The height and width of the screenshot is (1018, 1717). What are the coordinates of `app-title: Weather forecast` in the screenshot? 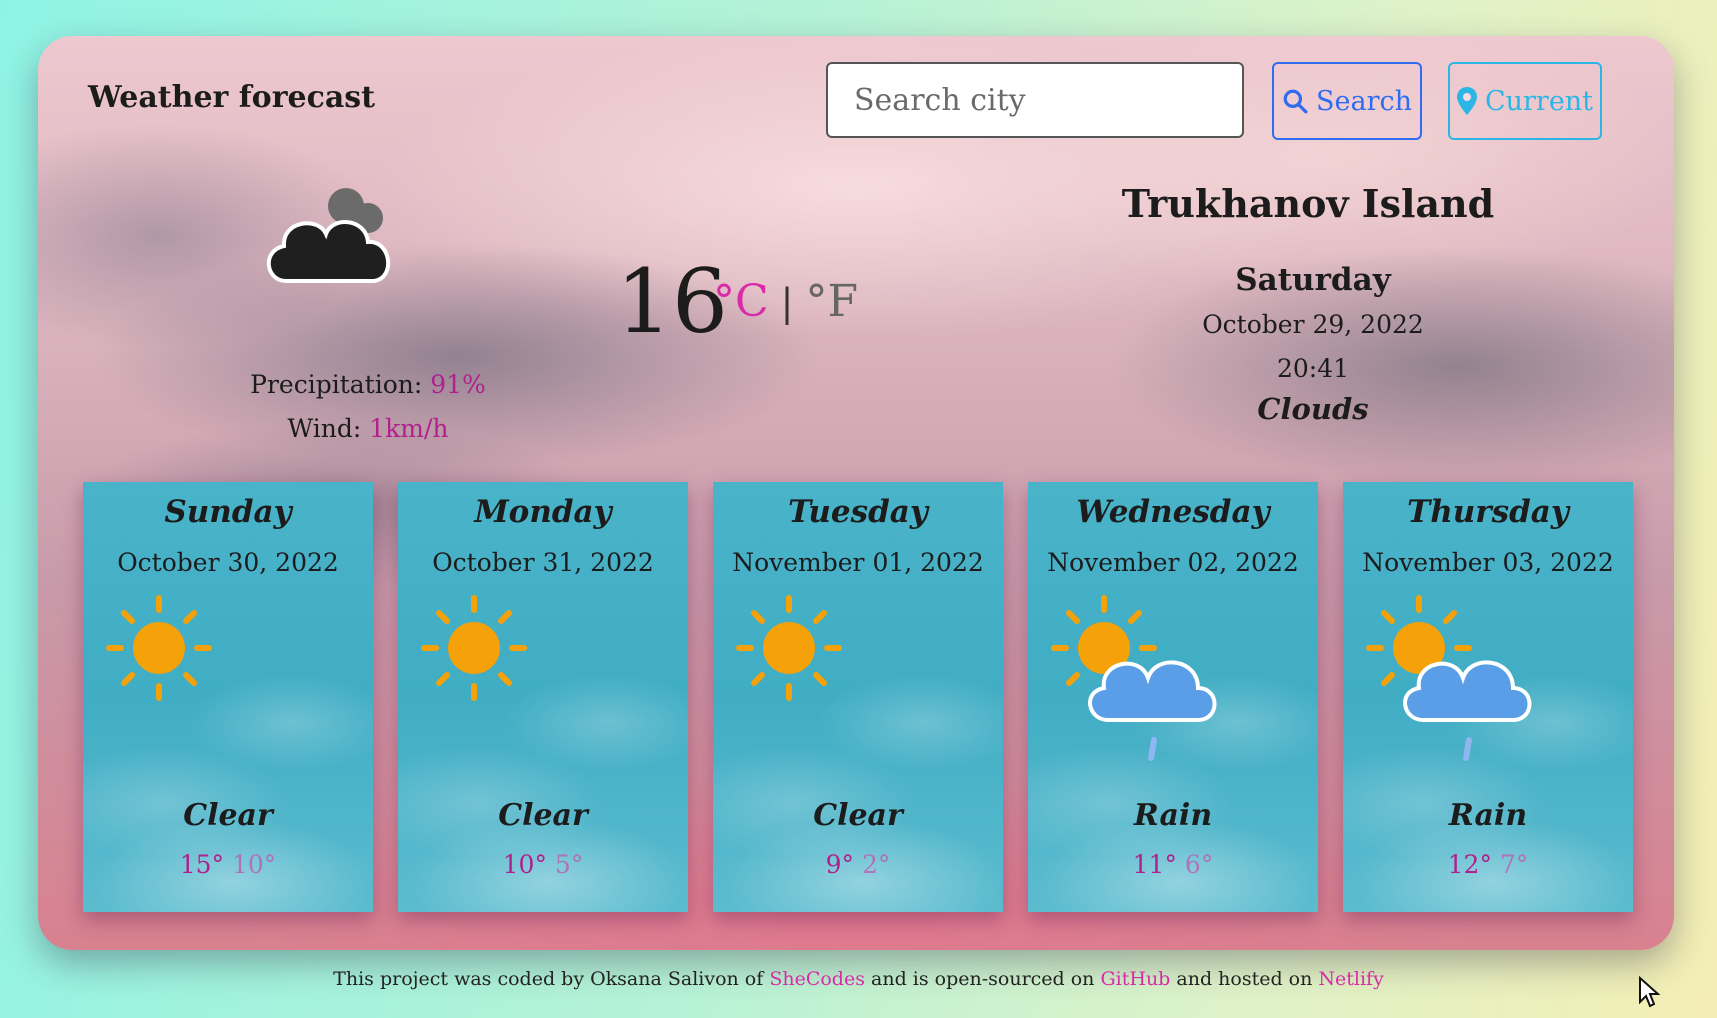 It's located at (232, 97).